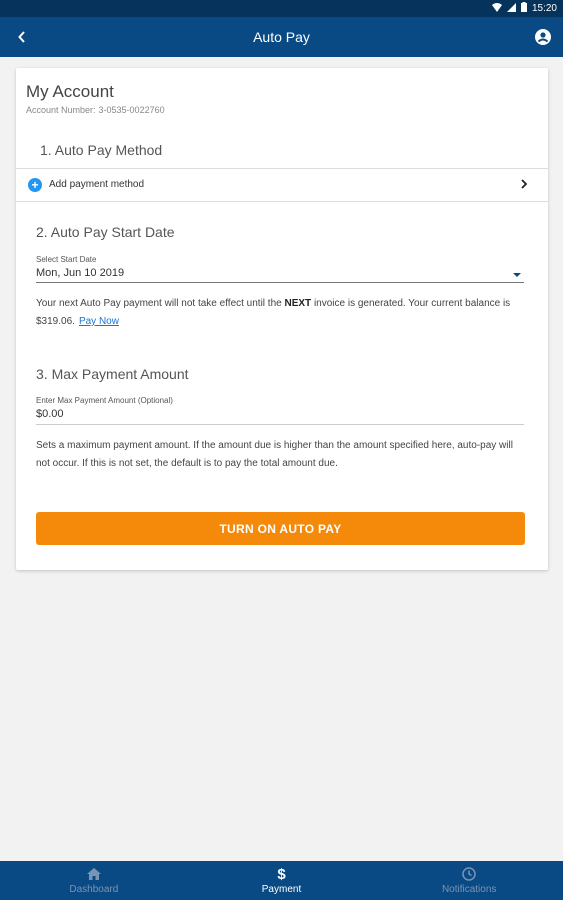 This screenshot has height=900, width=563. What do you see at coordinates (80, 273) in the screenshot?
I see `start-date-select: Mon, Jun 10 2019` at bounding box center [80, 273].